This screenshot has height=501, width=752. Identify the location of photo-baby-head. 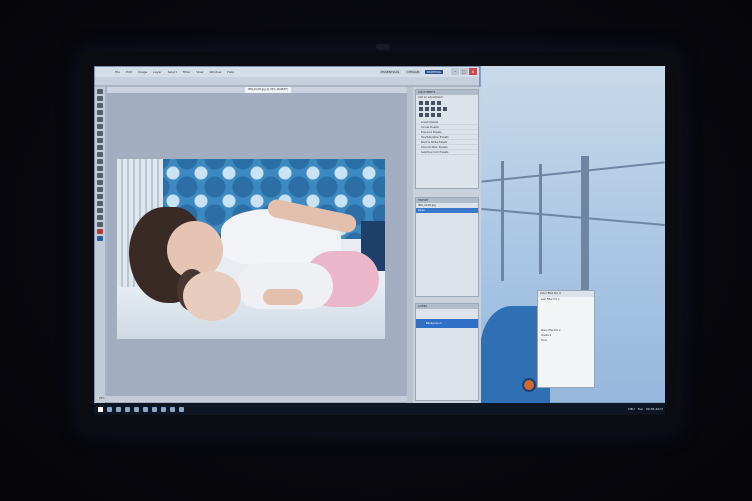
(212, 296).